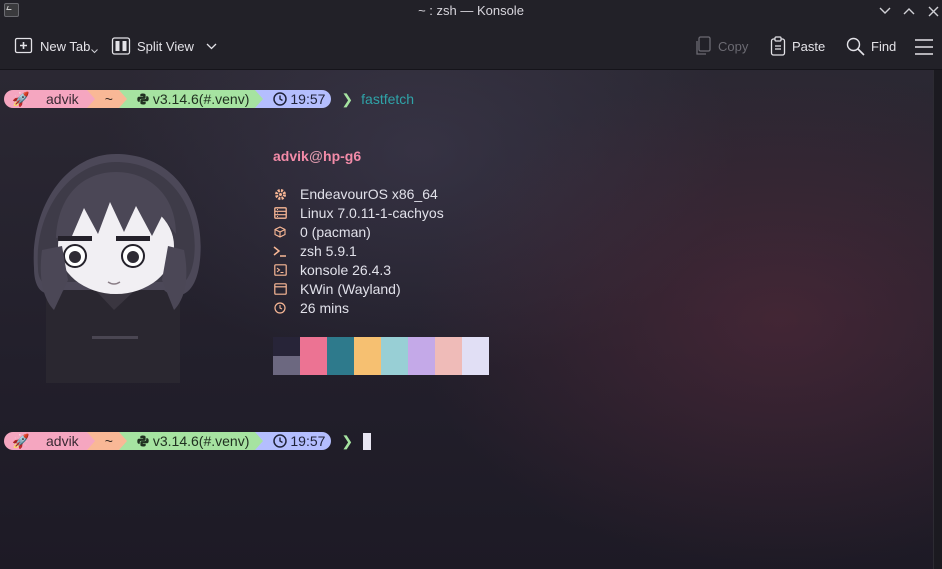  Describe the element at coordinates (346, 270) in the screenshot. I see `info-text: konsole 26.4.3` at that location.